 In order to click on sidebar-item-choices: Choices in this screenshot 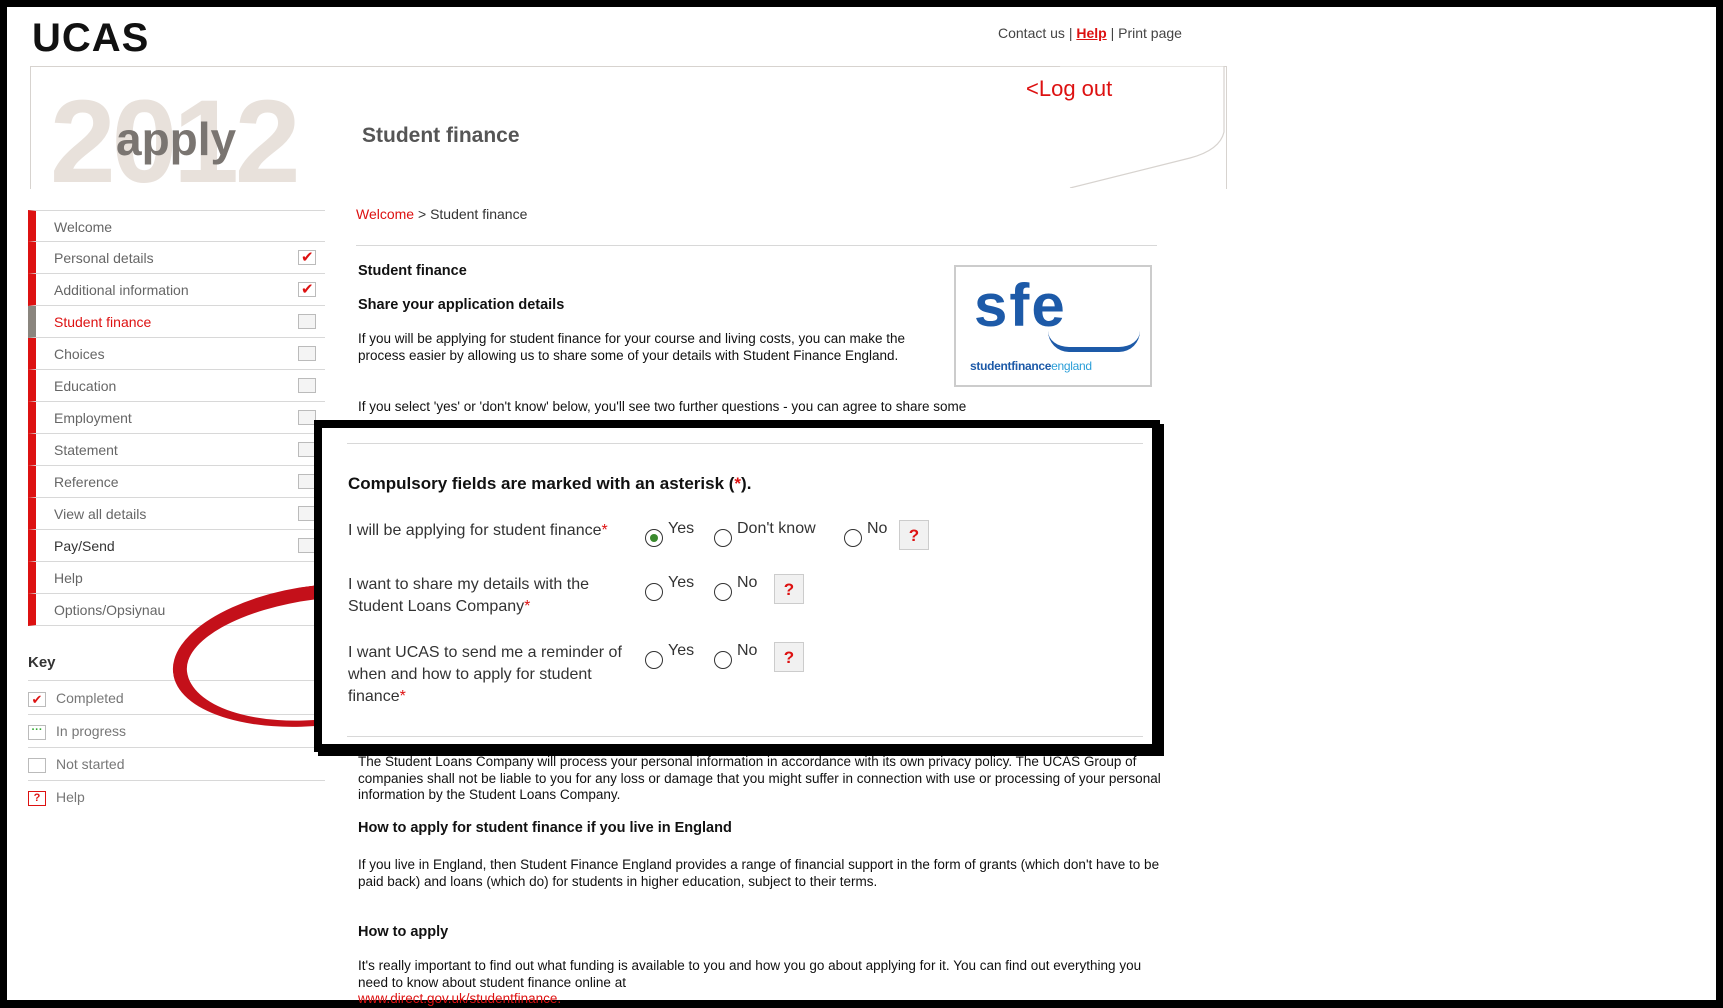, I will do `click(176, 354)`.